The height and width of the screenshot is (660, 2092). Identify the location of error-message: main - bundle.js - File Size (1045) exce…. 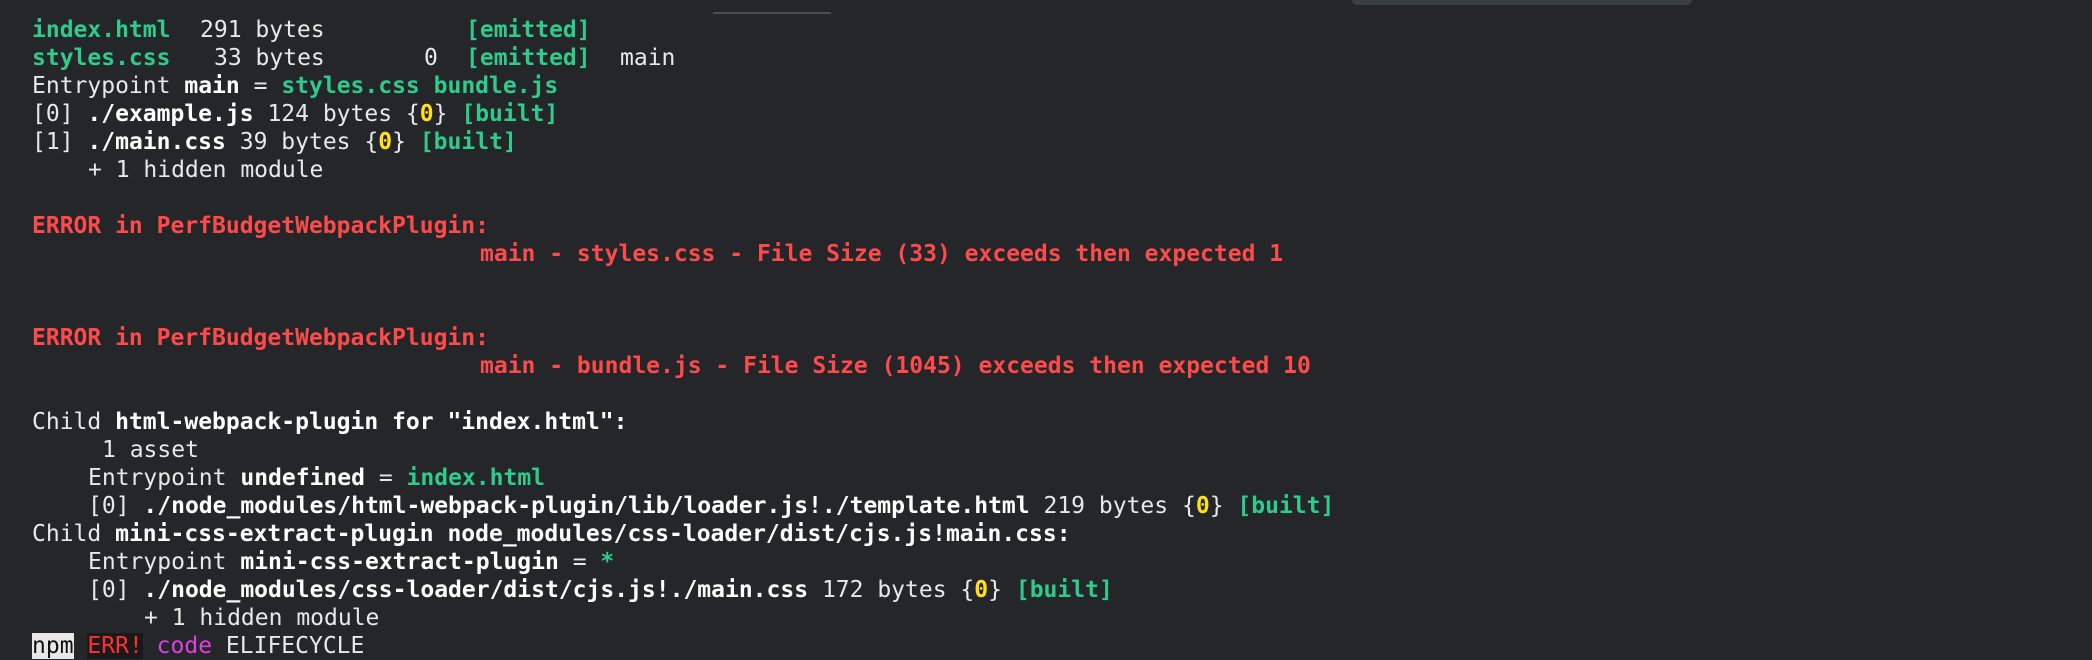
(895, 366).